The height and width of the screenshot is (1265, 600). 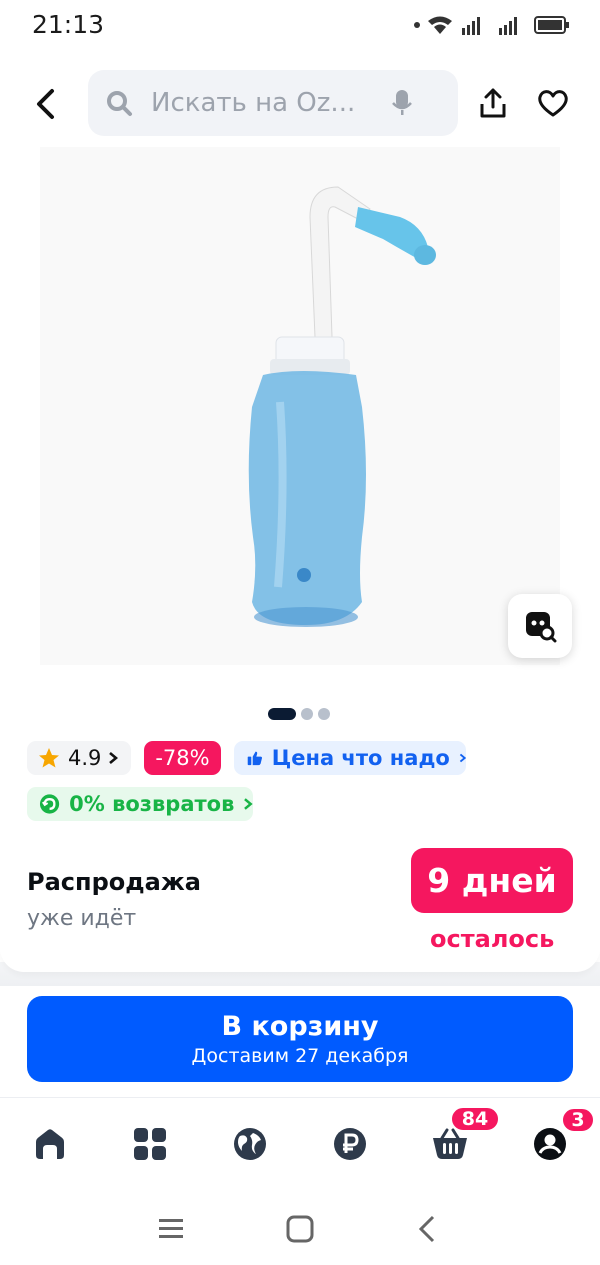 I want to click on catalog-icon, so click(x=150, y=1144).